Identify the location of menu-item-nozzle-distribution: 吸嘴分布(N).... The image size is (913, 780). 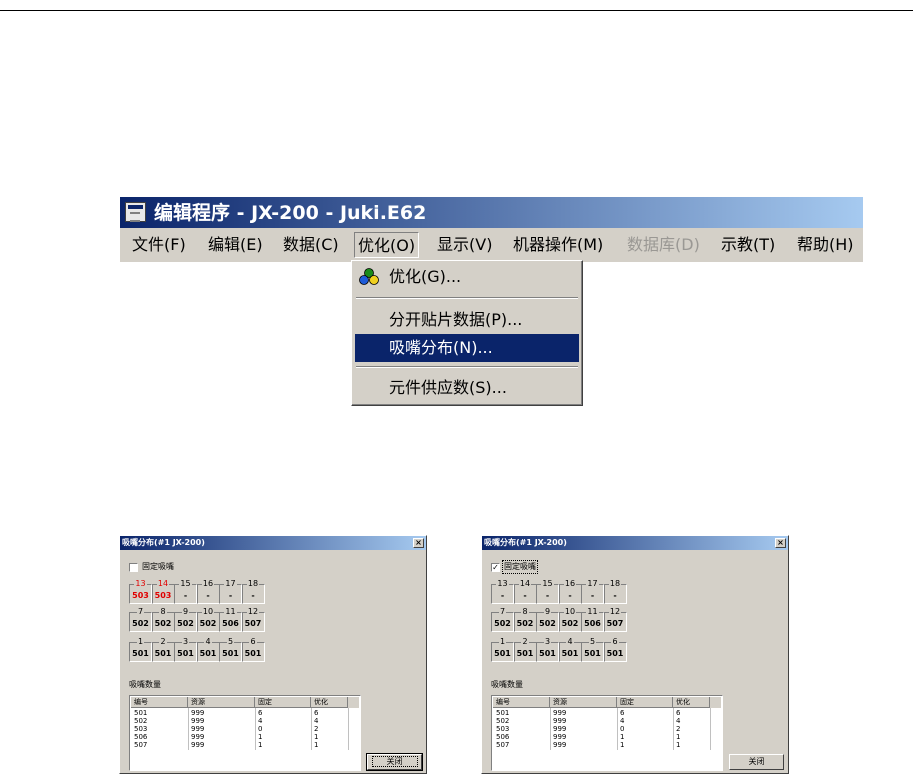
(467, 348).